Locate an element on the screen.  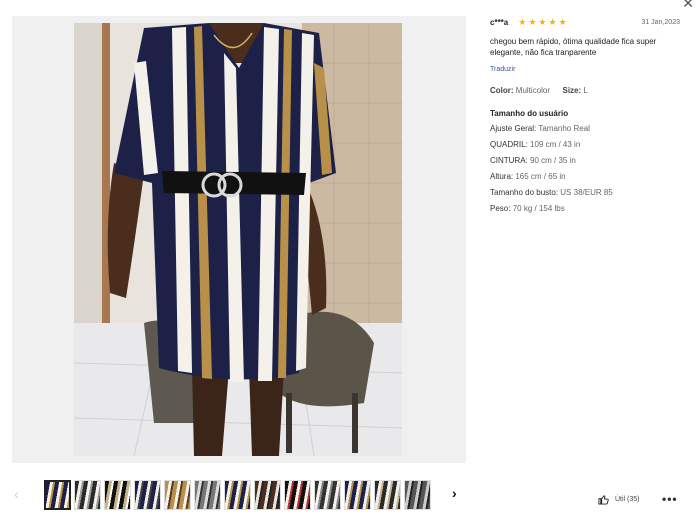
user-size-row: CINTURA: 90 cm / 35 in is located at coordinates (585, 161).